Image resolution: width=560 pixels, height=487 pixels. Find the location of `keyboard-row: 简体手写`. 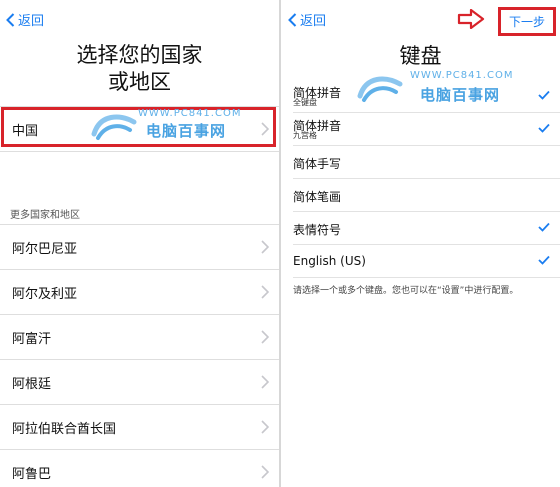

keyboard-row: 简体手写 is located at coordinates (426, 162).